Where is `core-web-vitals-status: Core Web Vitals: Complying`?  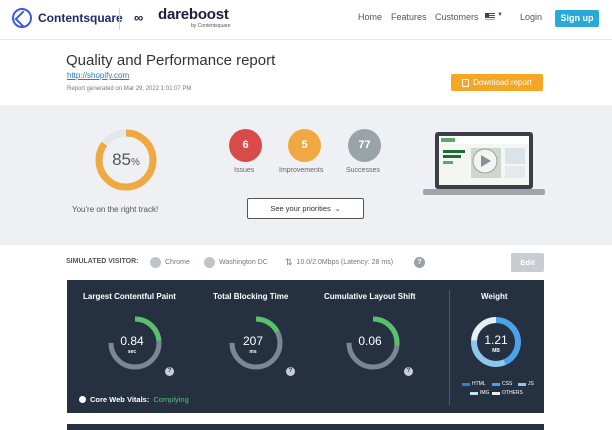
core-web-vitals-status: Core Web Vitals: Complying is located at coordinates (134, 399).